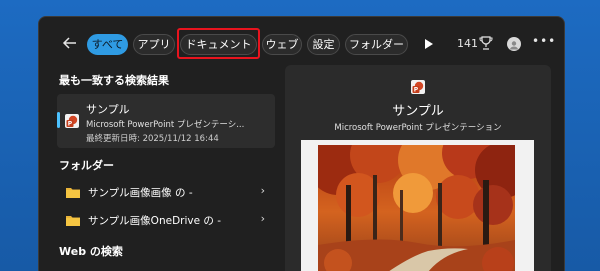 The image size is (600, 271). Describe the element at coordinates (429, 44) in the screenshot. I see `play-icon` at that location.